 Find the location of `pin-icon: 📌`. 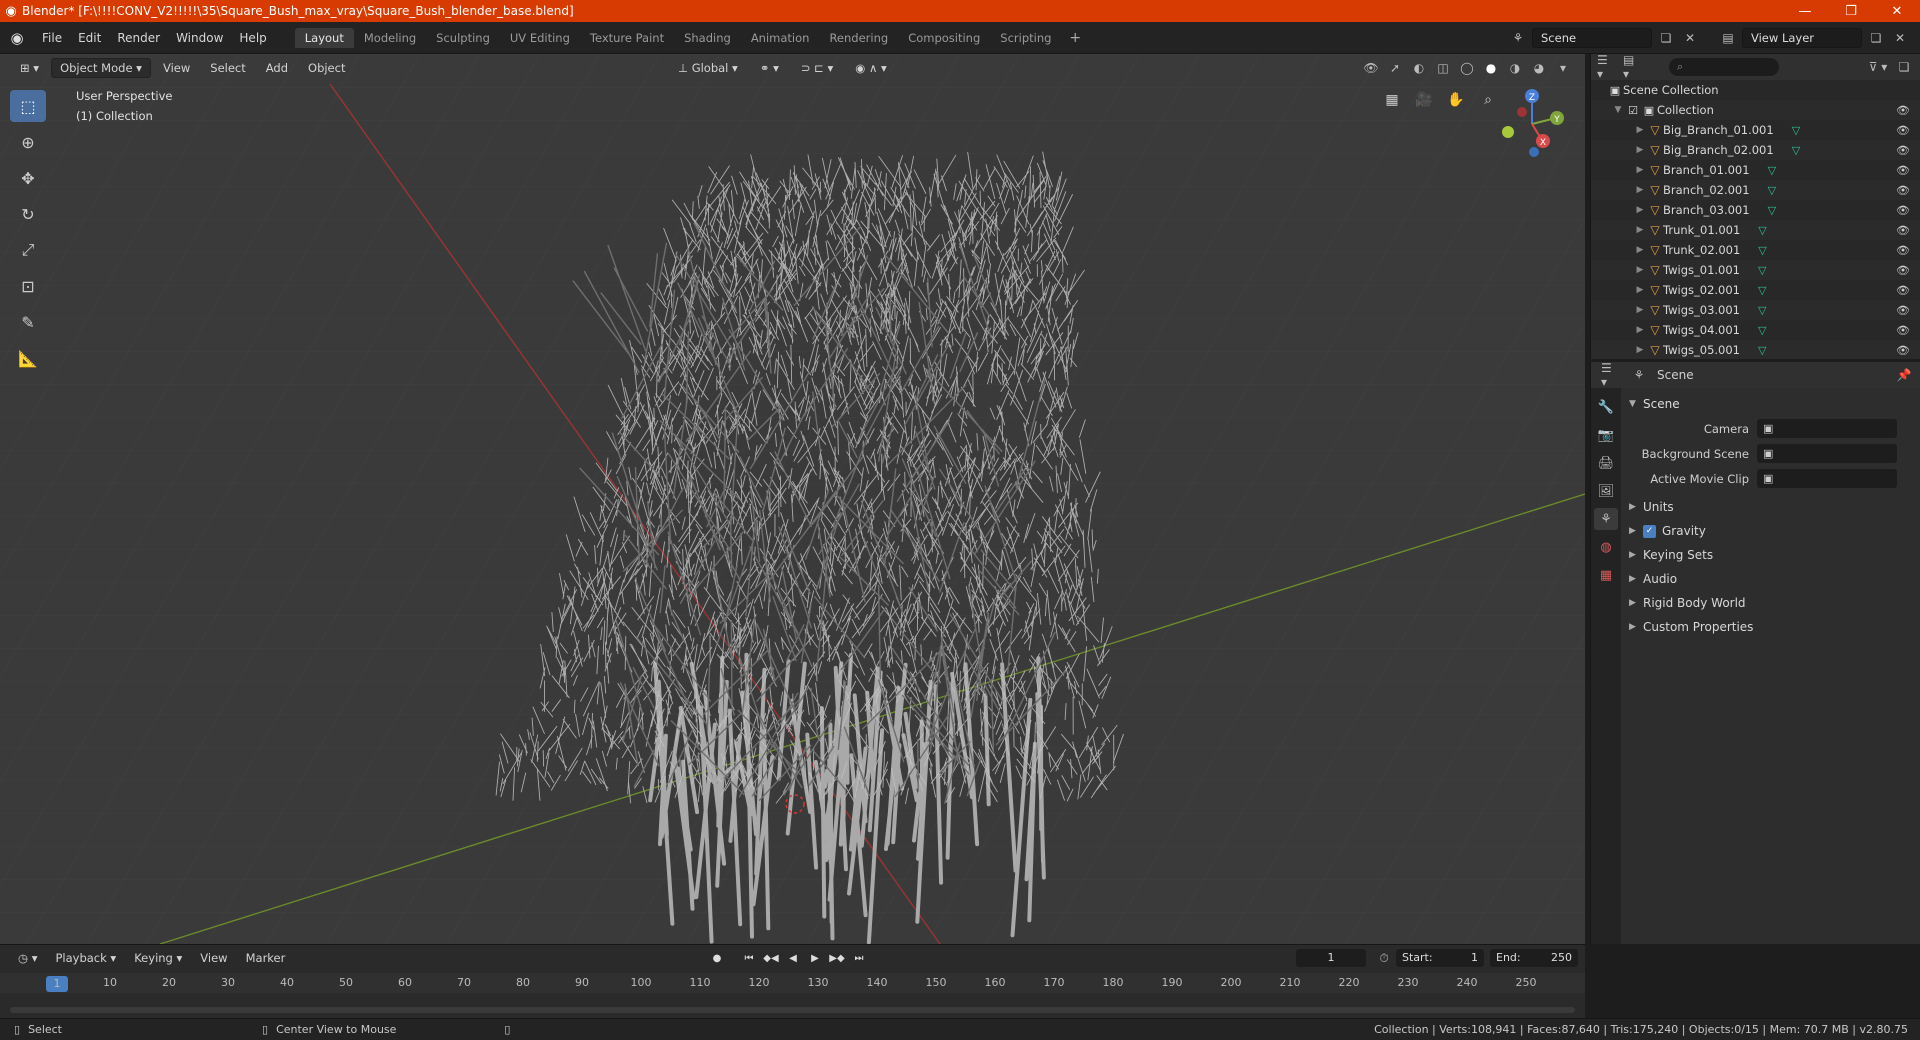

pin-icon: 📌 is located at coordinates (1904, 375).